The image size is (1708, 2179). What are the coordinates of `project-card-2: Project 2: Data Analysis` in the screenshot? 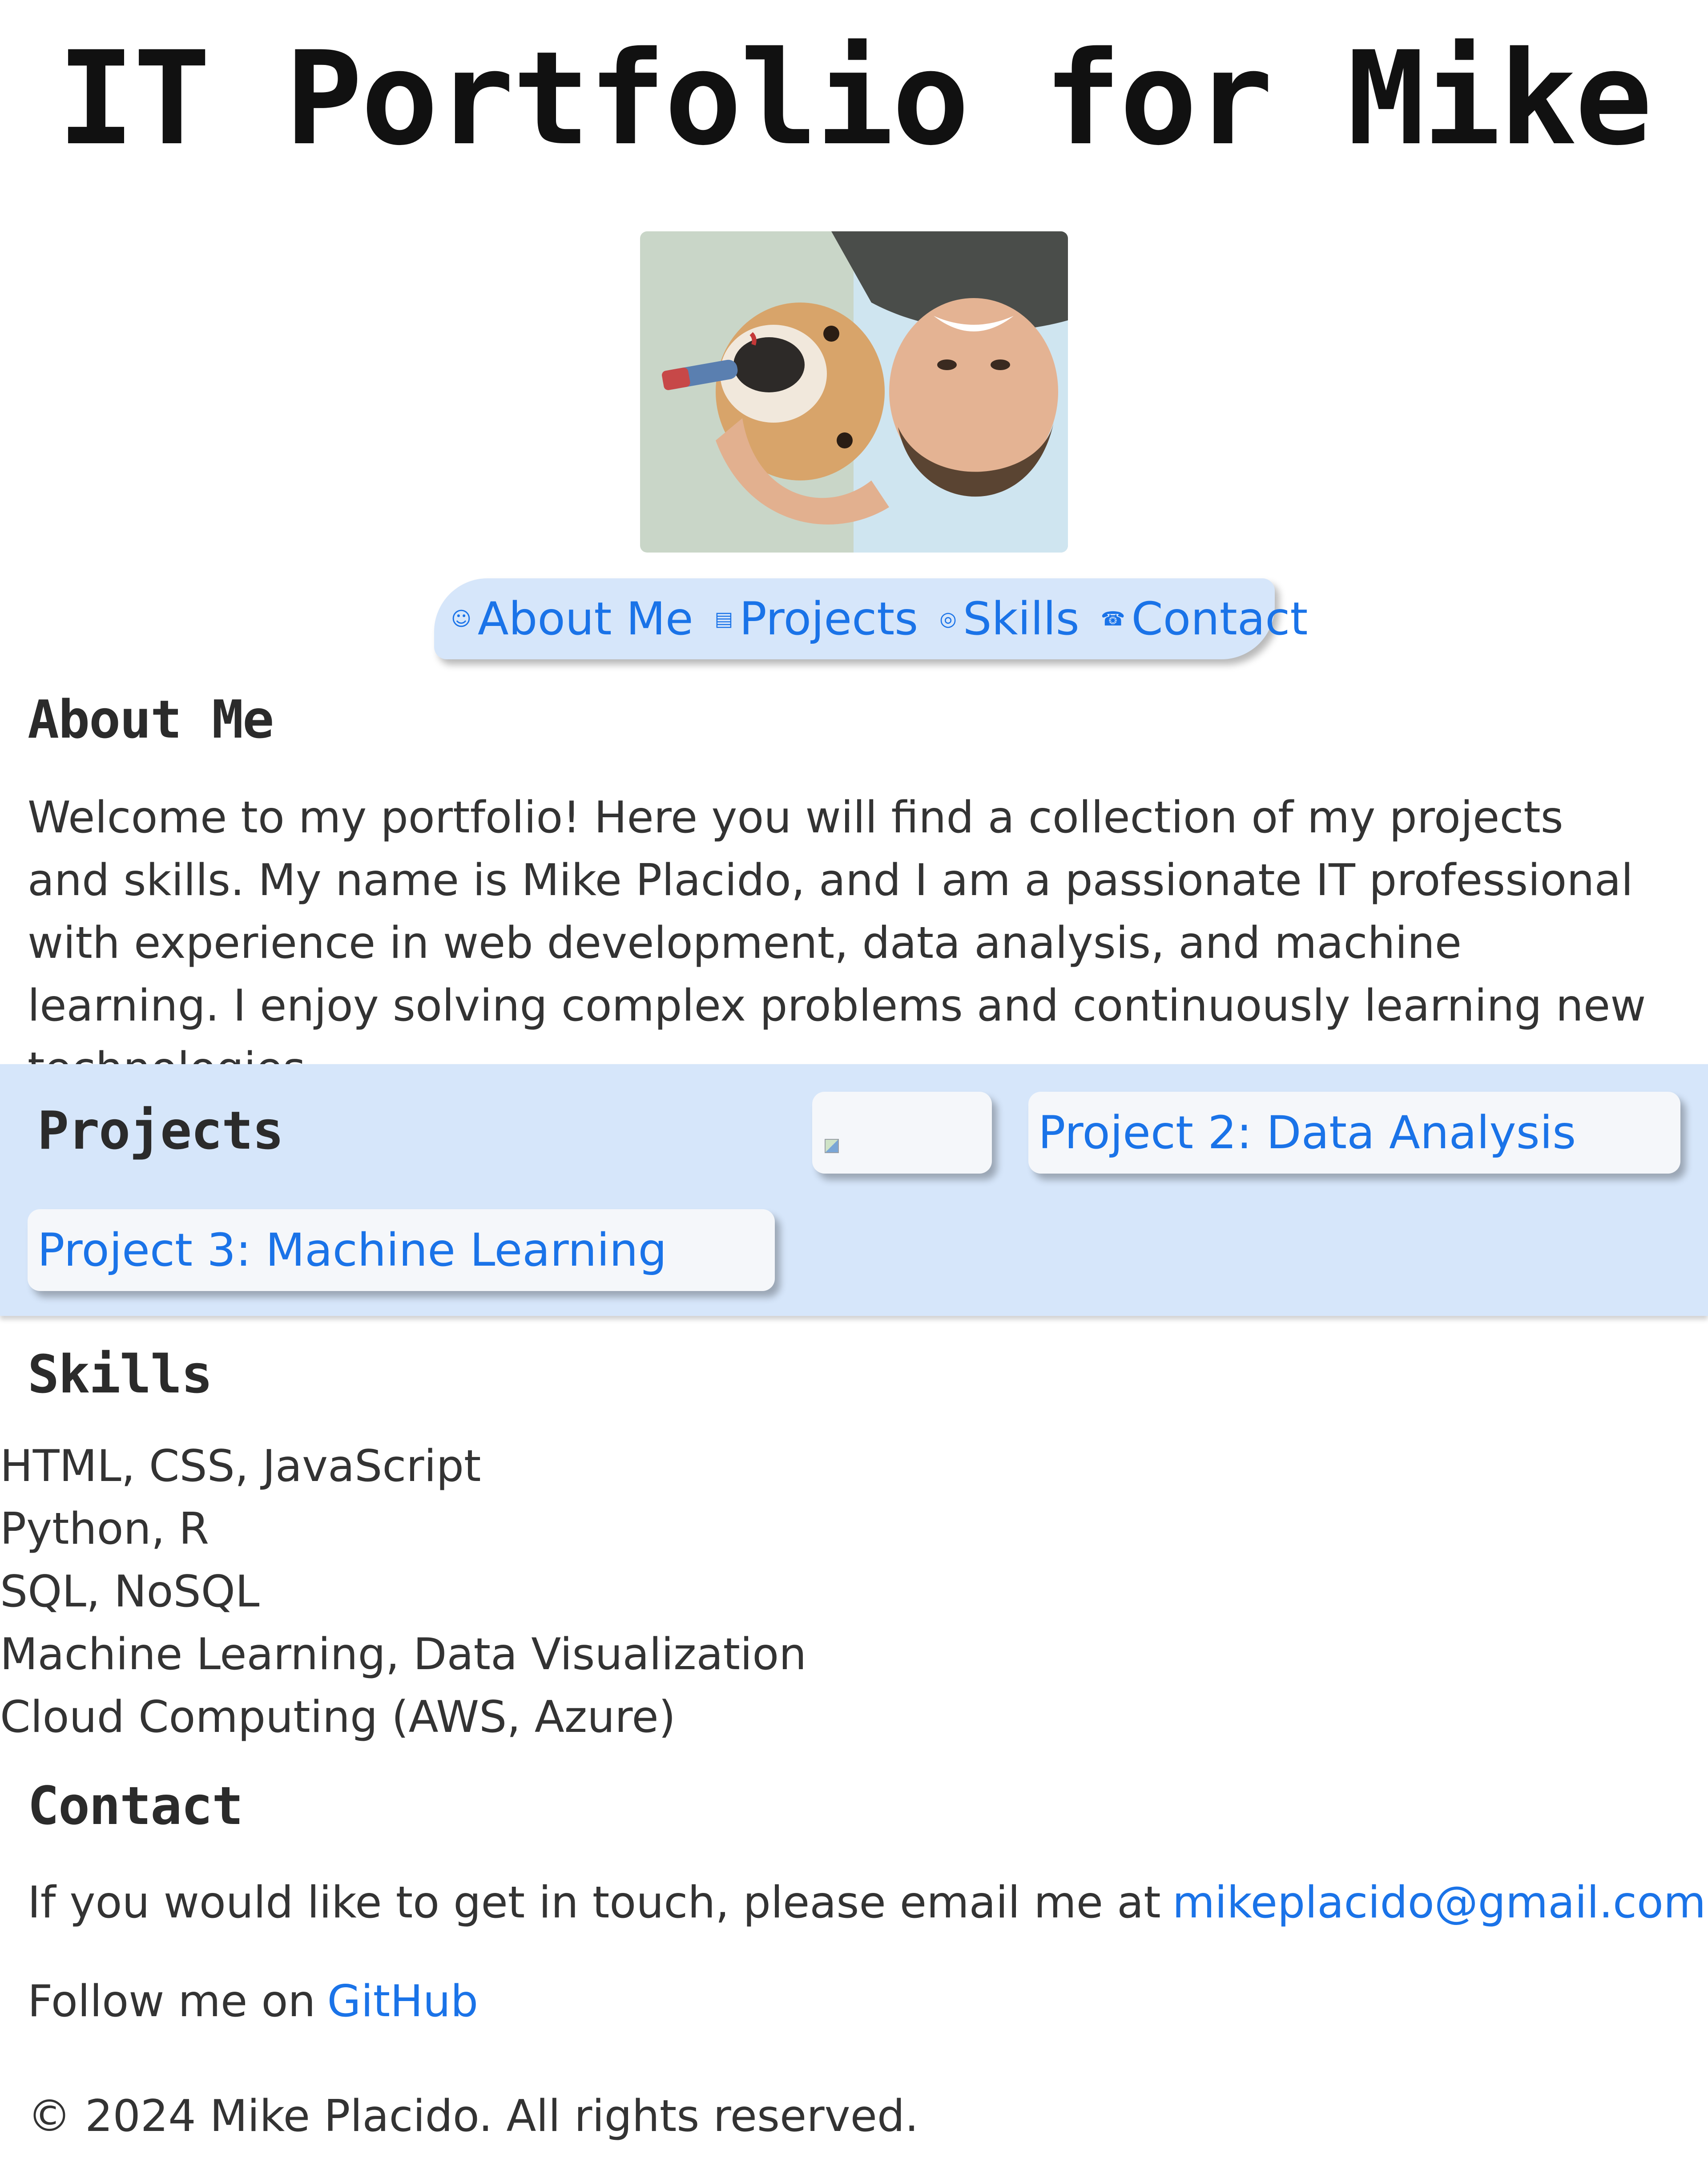 It's located at (1354, 1133).